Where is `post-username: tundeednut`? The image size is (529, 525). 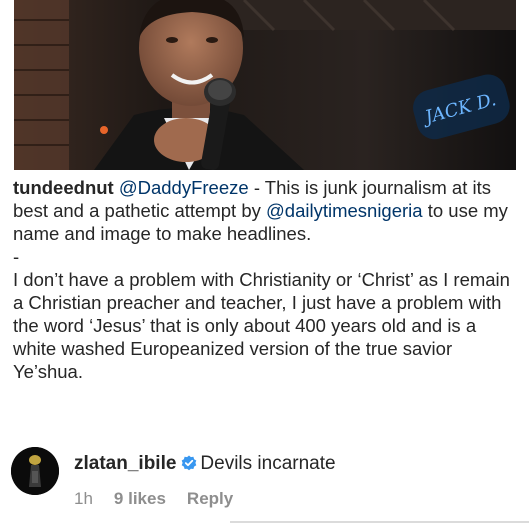 post-username: tundeednut is located at coordinates (63, 187).